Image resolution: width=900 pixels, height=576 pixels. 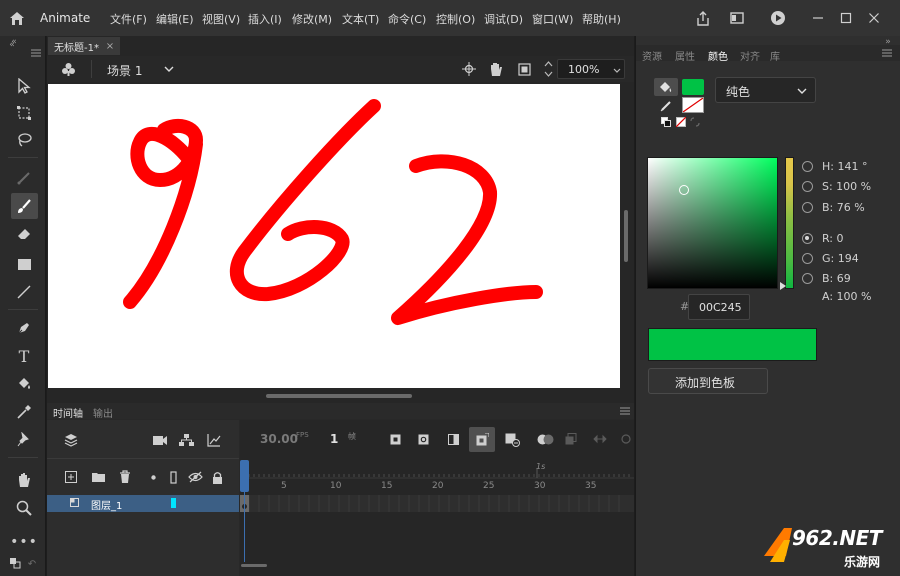 I want to click on green-channel-slider, so click(x=789, y=223).